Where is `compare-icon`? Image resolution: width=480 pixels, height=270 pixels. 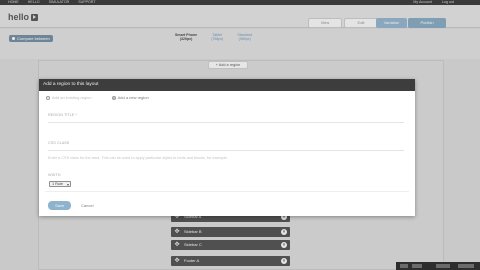
compare-icon is located at coordinates (13, 38).